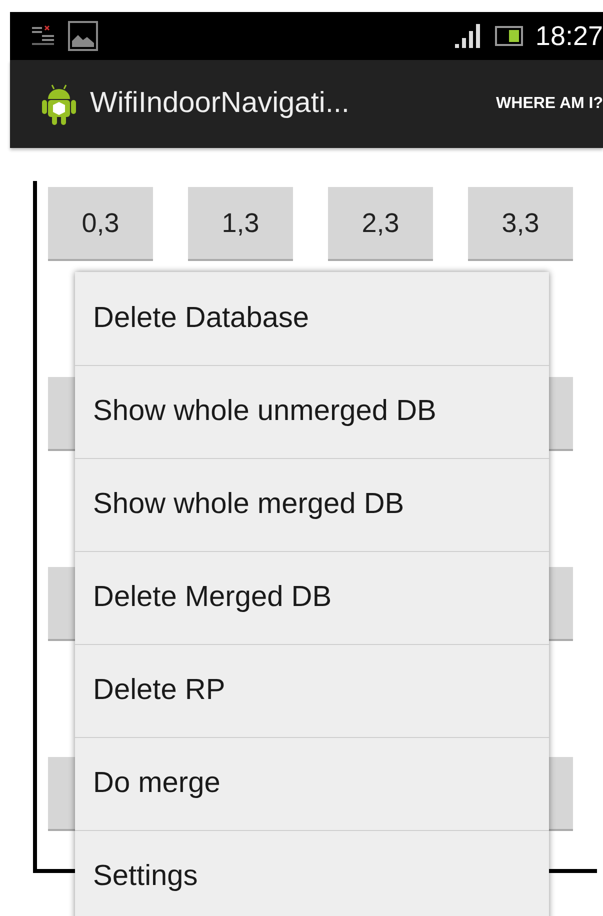 The width and height of the screenshot is (603, 916). What do you see at coordinates (100, 224) in the screenshot?
I see `grid-point-button: 0,3` at bounding box center [100, 224].